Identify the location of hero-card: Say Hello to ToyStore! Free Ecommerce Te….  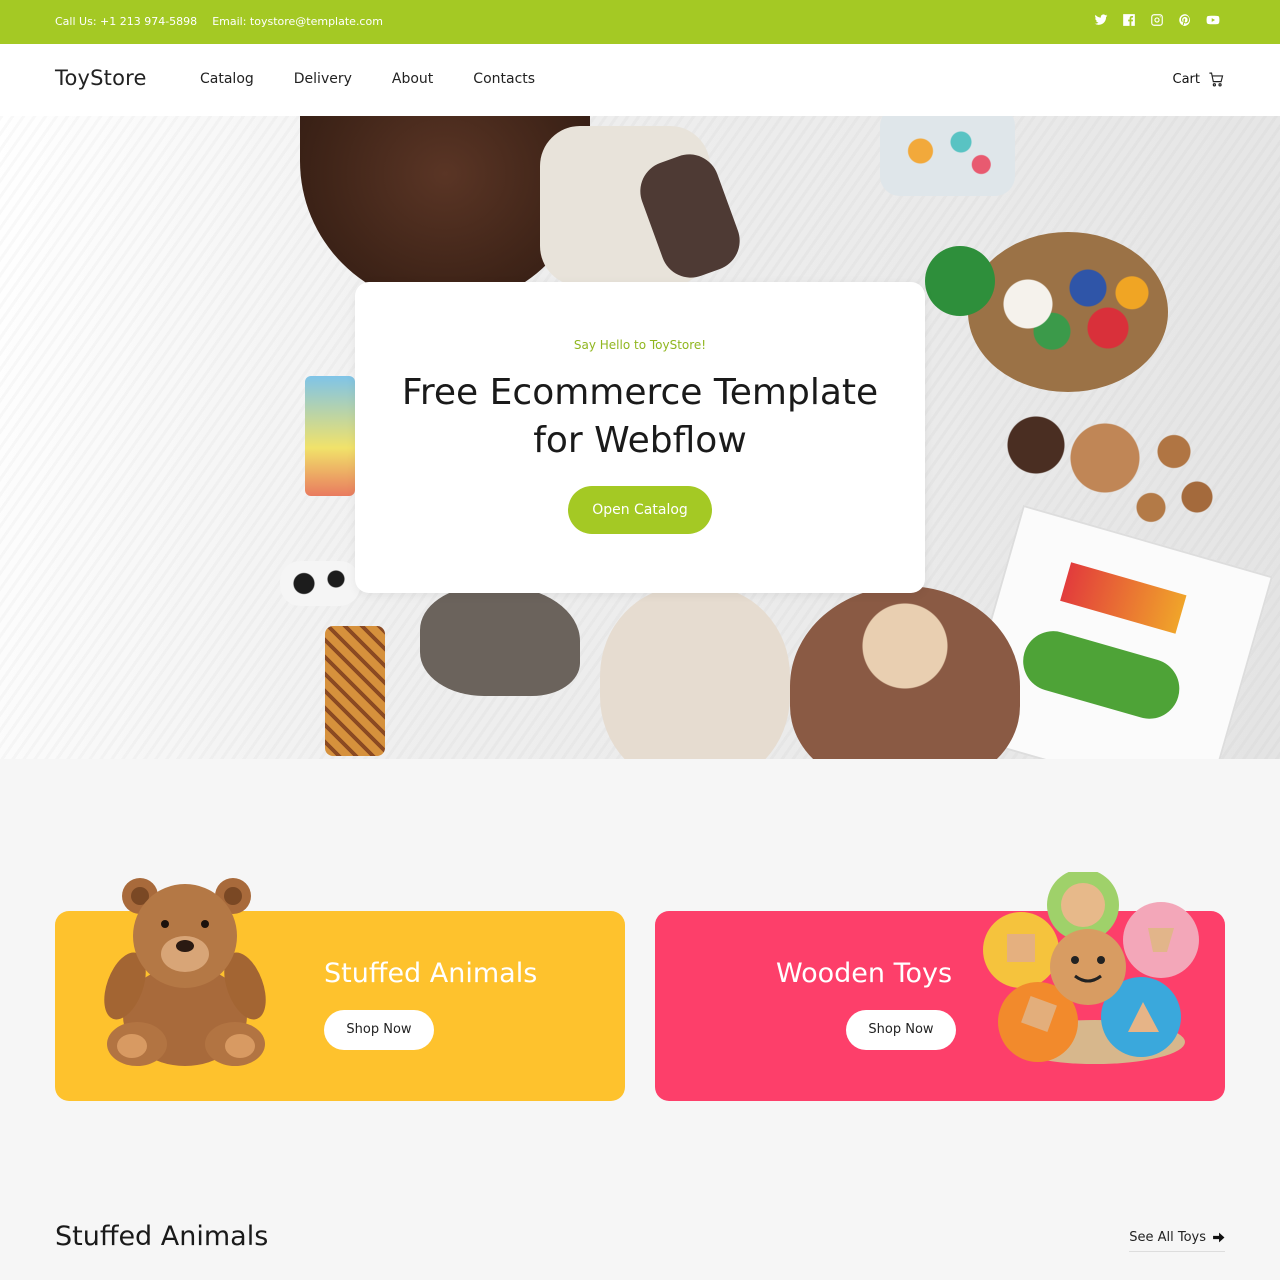
(640, 437).